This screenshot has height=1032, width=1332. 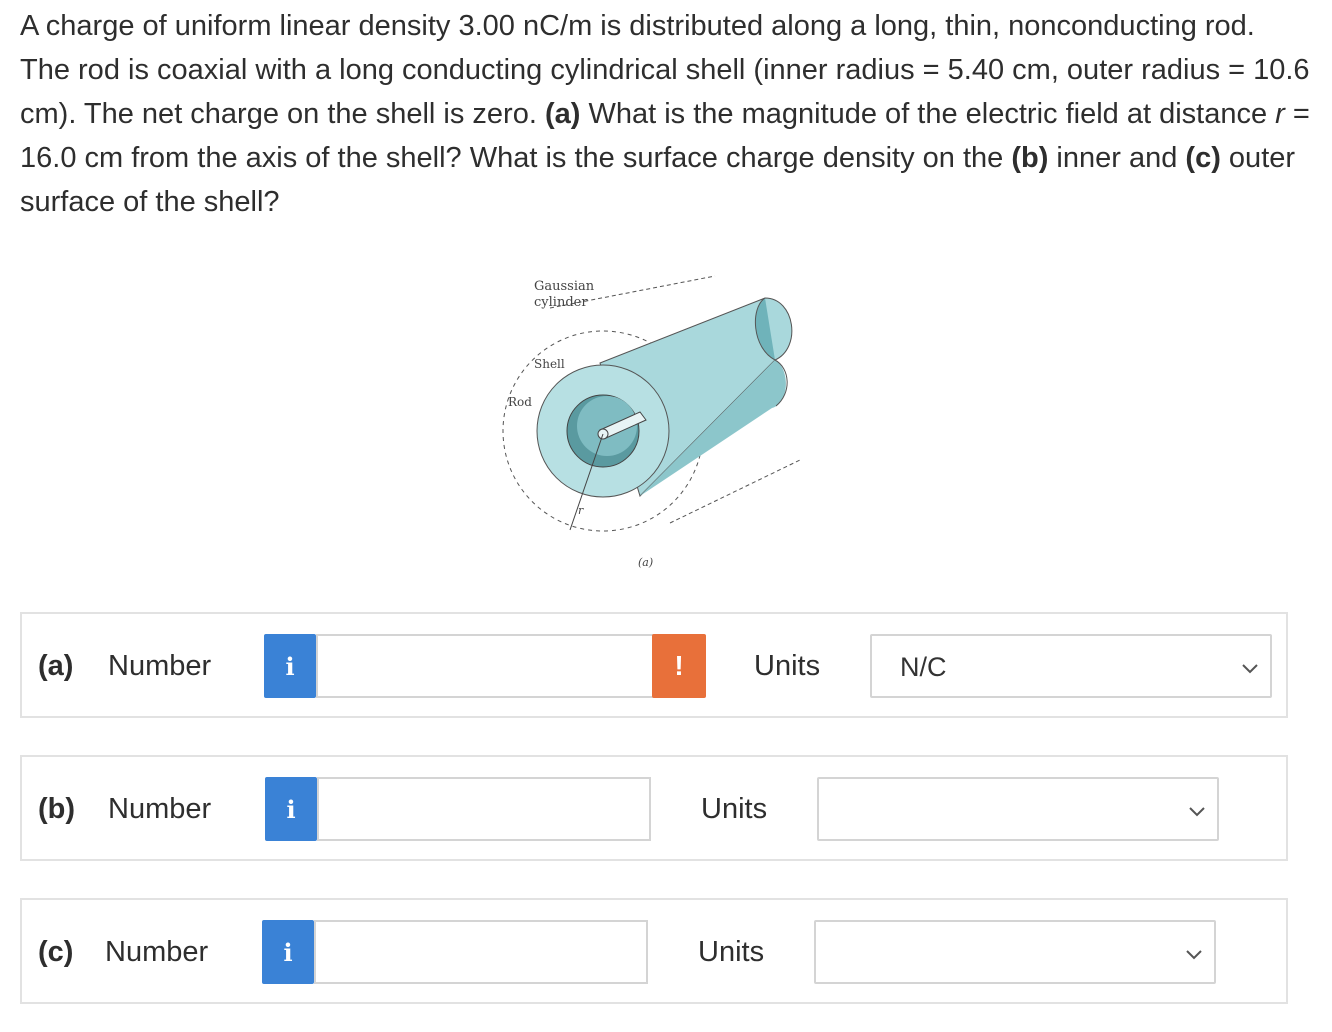 I want to click on part-a-tag: (a), so click(x=562, y=114).